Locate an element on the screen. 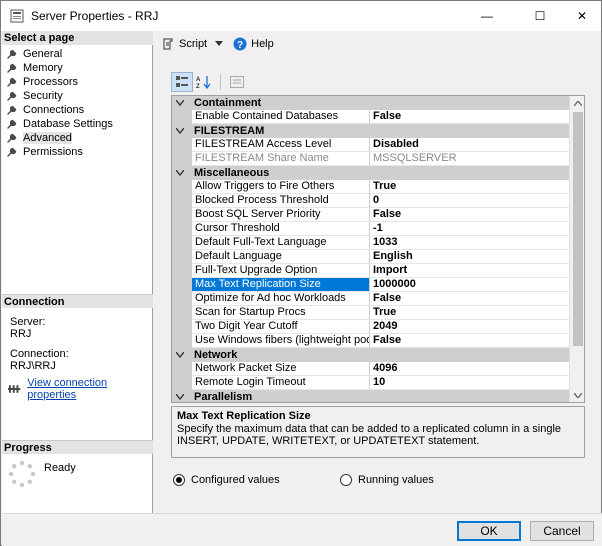 The width and height of the screenshot is (602, 546). configured-values-option: Configured values is located at coordinates (226, 480).